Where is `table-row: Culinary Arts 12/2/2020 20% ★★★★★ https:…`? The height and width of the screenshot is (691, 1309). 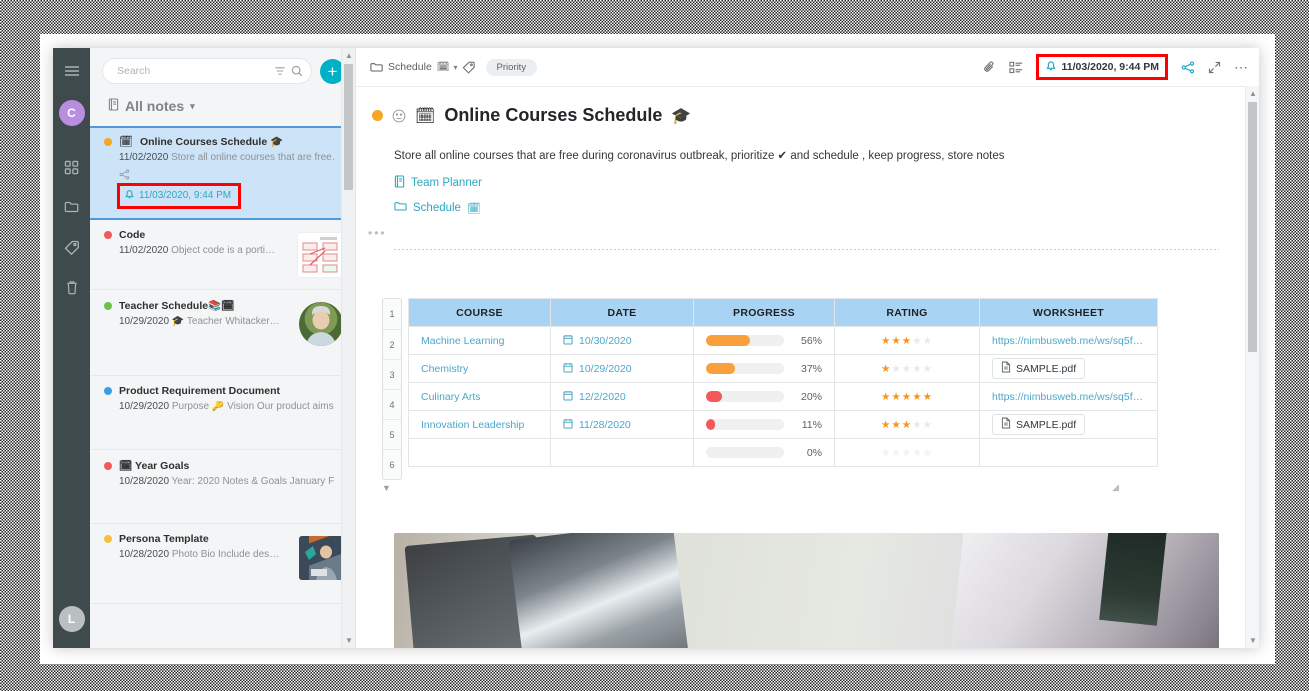
table-row: Culinary Arts 12/2/2020 20% ★★★★★ https:… is located at coordinates (783, 397).